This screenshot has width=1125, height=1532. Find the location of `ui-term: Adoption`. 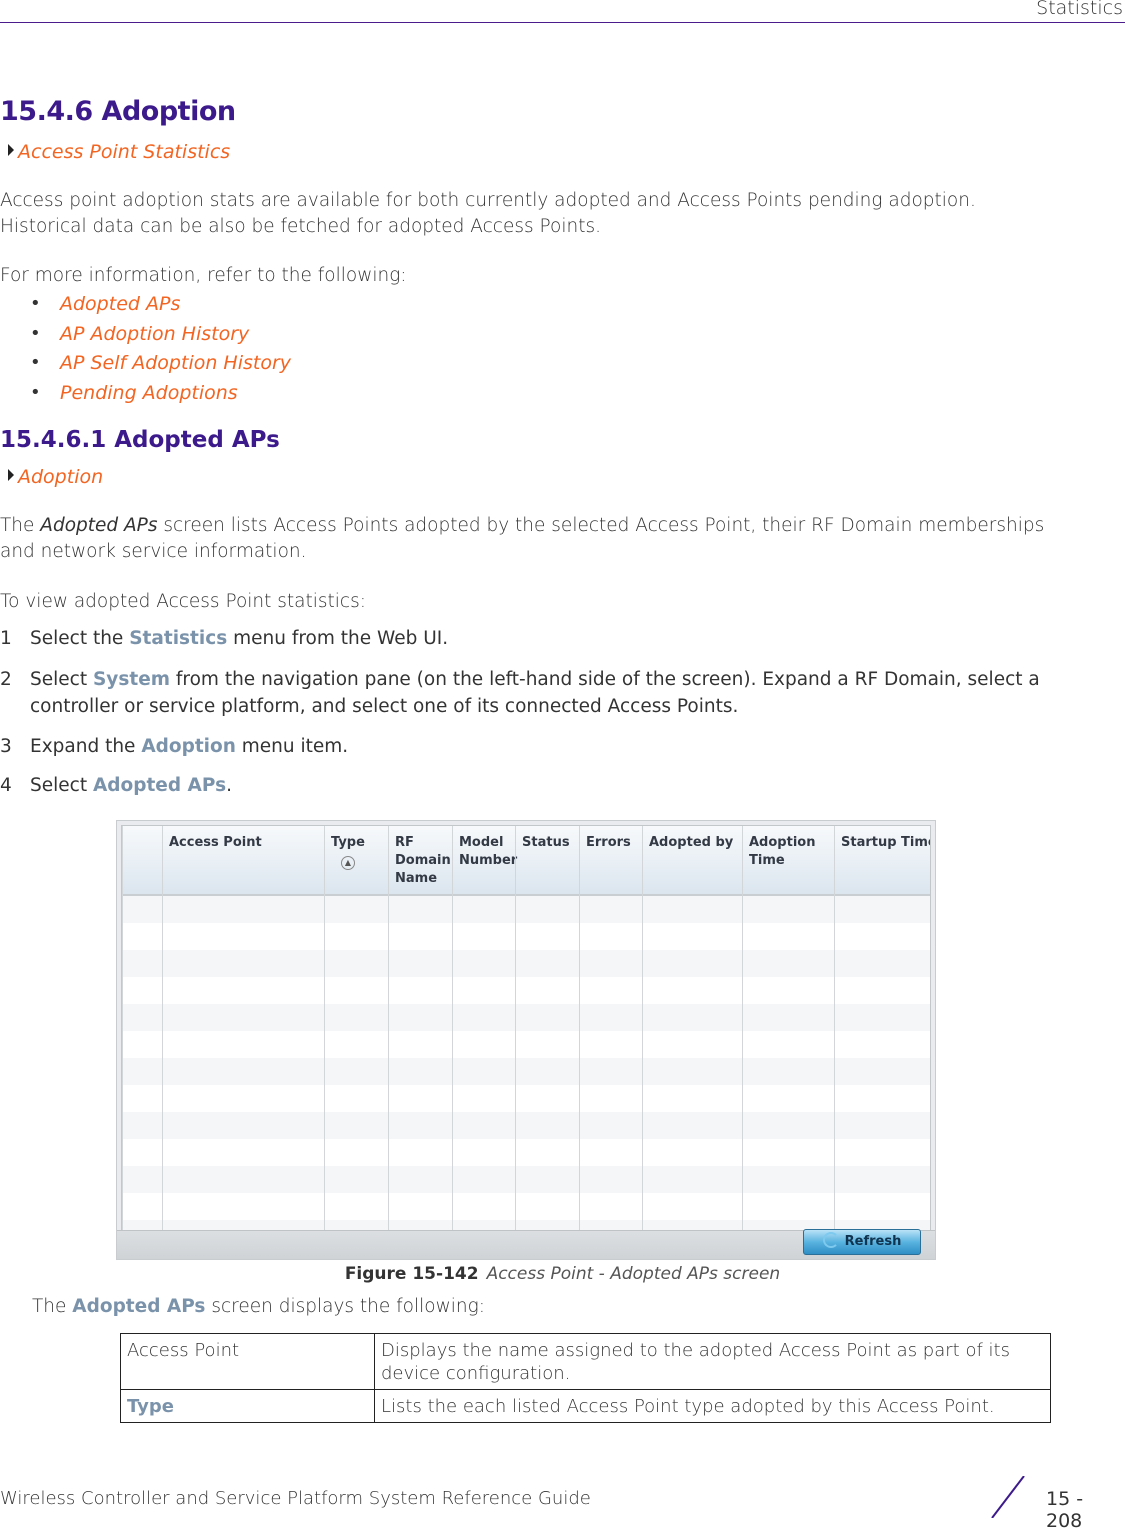

ui-term: Adoption is located at coordinates (188, 746).